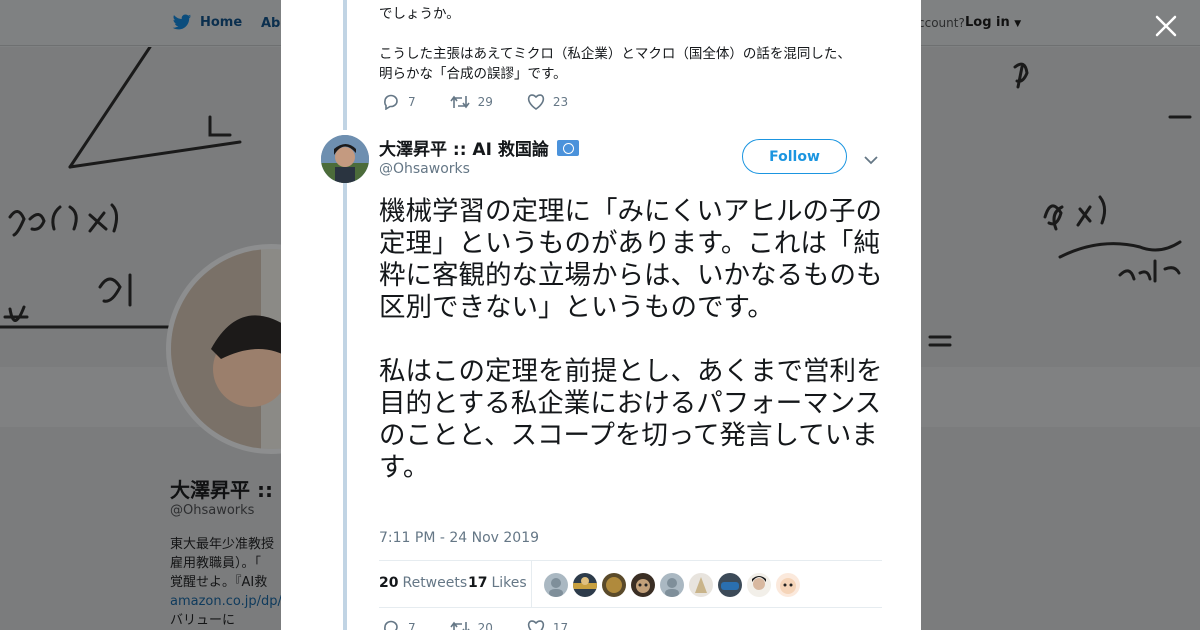 This screenshot has width=1200, height=630. Describe the element at coordinates (182, 22) in the screenshot. I see `twitter-bird-icon` at that location.